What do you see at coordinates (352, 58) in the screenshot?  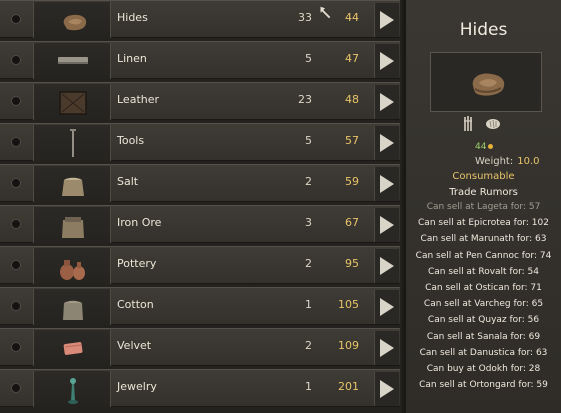 I see `item-price: 47` at bounding box center [352, 58].